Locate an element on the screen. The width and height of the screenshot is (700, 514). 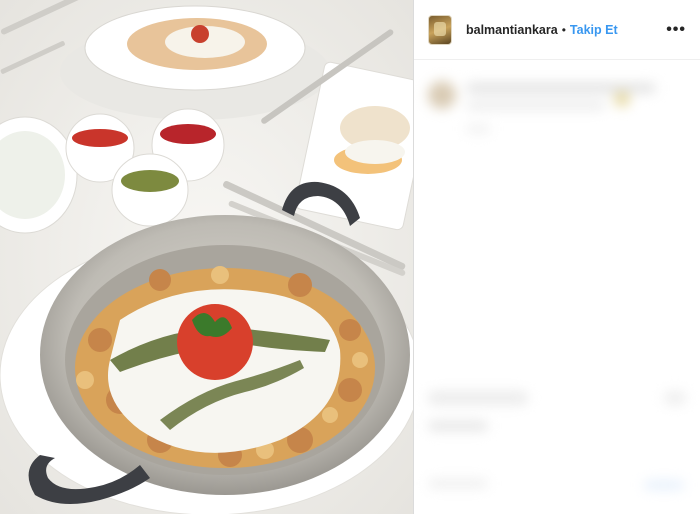
follow-button: Takip Et is located at coordinates (594, 30).